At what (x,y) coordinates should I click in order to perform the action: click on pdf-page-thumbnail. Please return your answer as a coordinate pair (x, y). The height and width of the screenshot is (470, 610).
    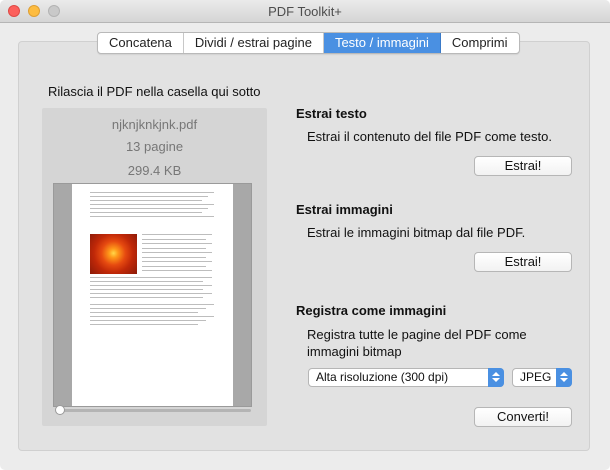
    Looking at the image, I should click on (152, 295).